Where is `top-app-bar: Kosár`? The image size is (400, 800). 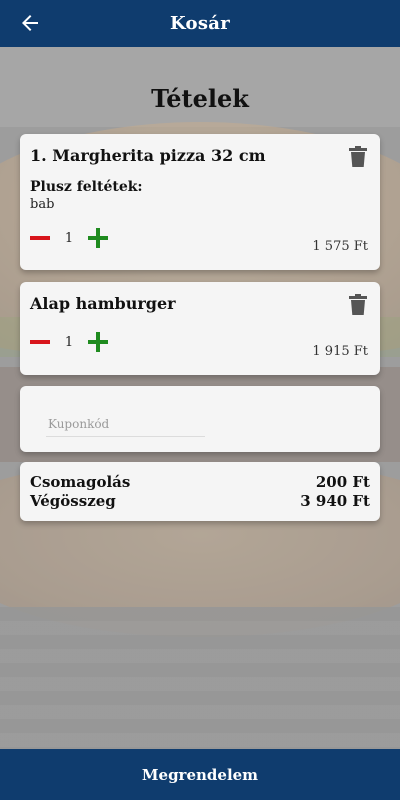
top-app-bar: Kosár is located at coordinates (200, 23).